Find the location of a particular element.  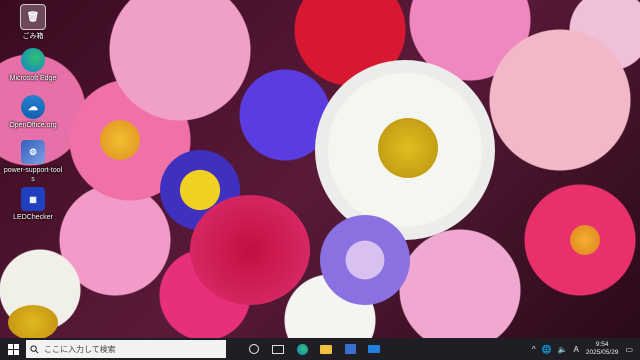

task-view-icon is located at coordinates (278, 349).